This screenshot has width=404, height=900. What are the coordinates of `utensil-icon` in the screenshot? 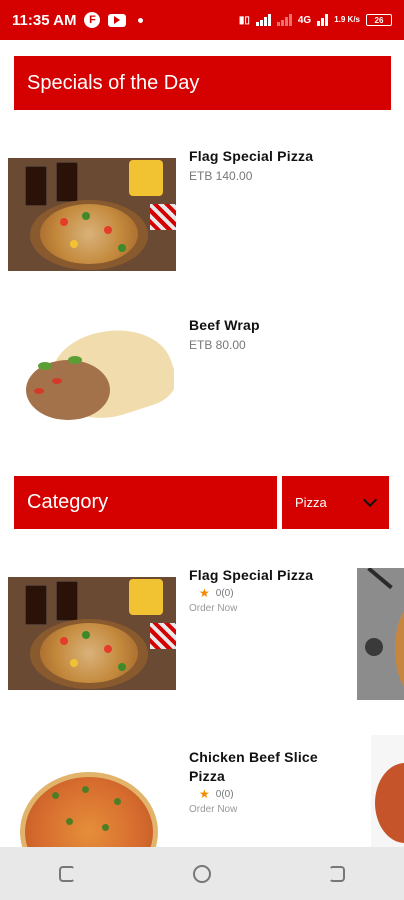 It's located at (380, 579).